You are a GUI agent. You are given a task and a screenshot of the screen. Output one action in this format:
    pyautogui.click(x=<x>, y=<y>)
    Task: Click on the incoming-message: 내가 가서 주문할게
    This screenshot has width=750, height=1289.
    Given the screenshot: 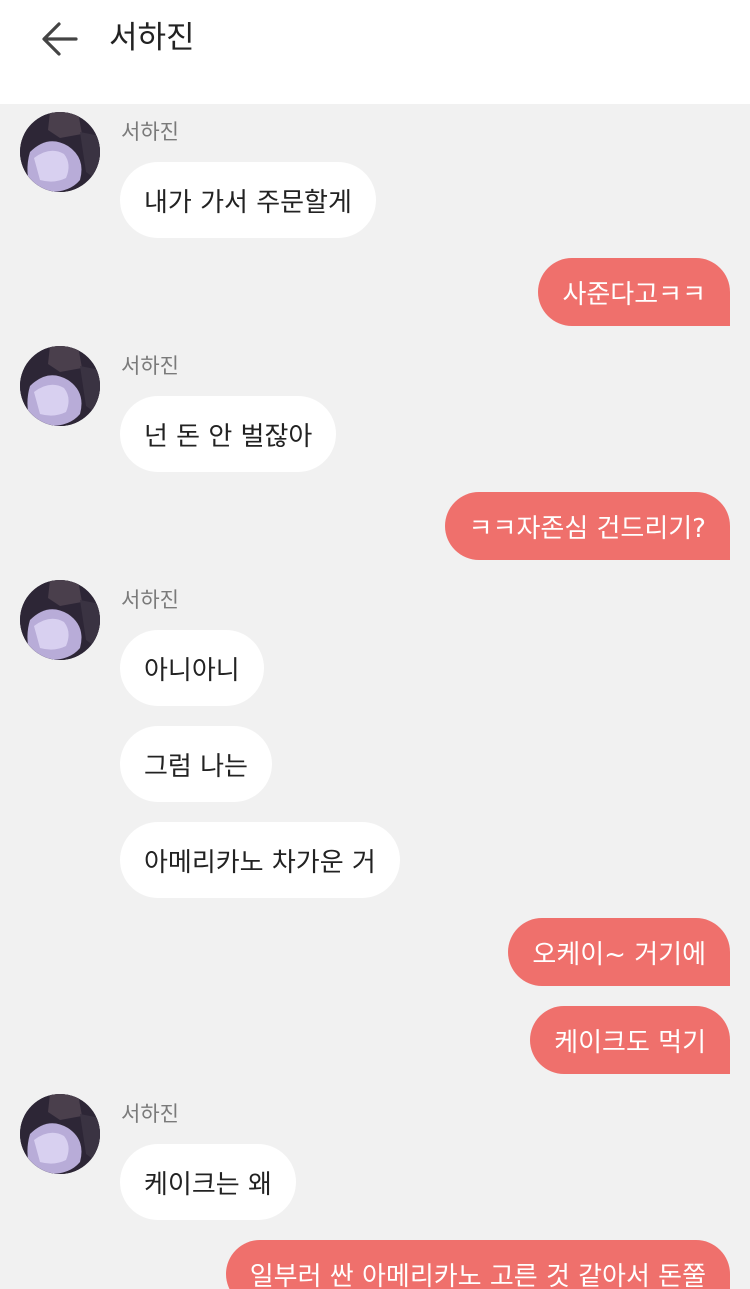 What is the action you would take?
    pyautogui.click(x=248, y=200)
    